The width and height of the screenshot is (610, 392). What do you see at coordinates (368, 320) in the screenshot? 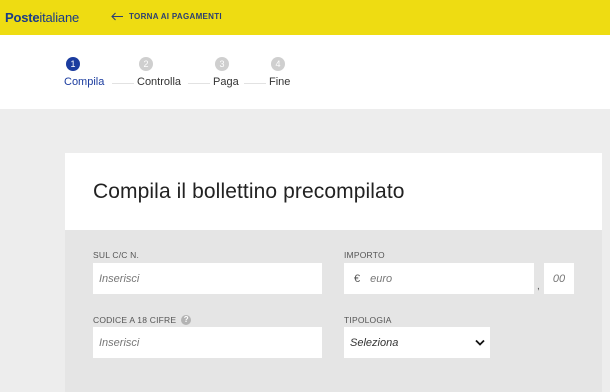
I see `type-label: TIPOLOGIA` at bounding box center [368, 320].